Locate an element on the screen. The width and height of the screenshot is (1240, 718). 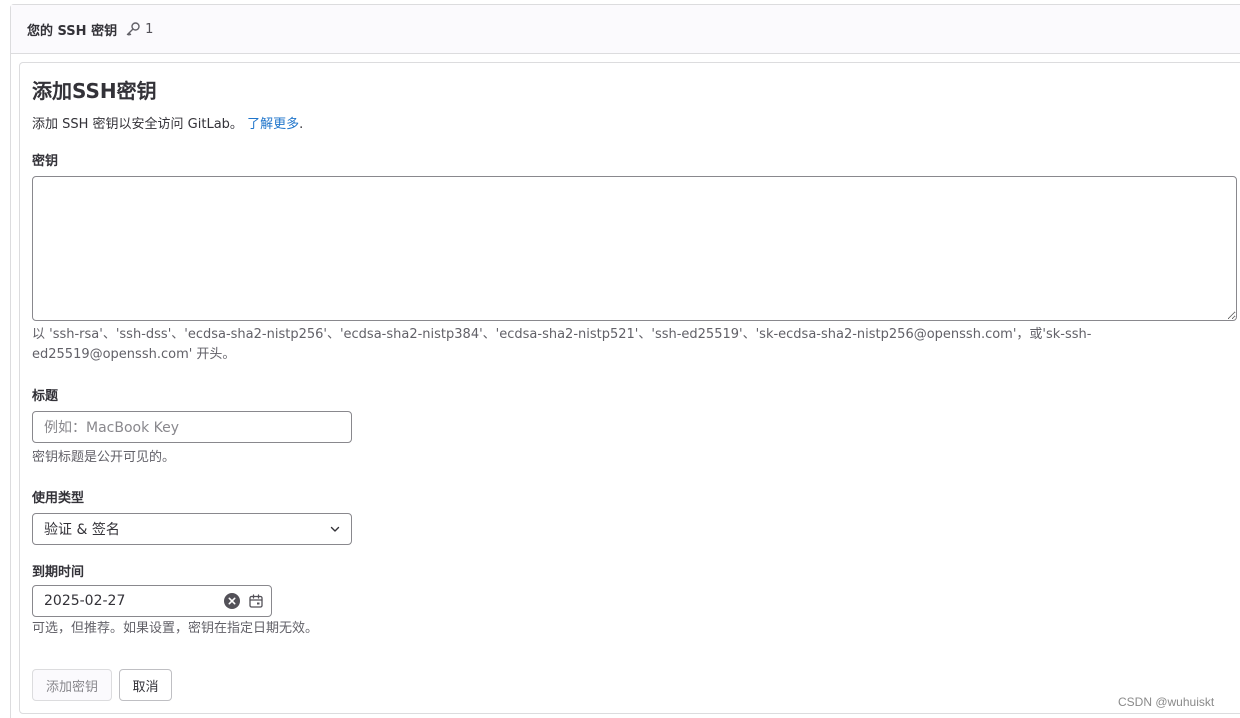
key-count: 1 is located at coordinates (149, 29).